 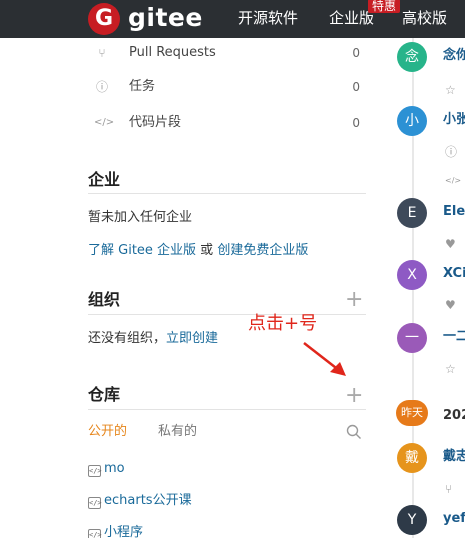 What do you see at coordinates (104, 122) in the screenshot?
I see `code-snippet-icon: </>` at bounding box center [104, 122].